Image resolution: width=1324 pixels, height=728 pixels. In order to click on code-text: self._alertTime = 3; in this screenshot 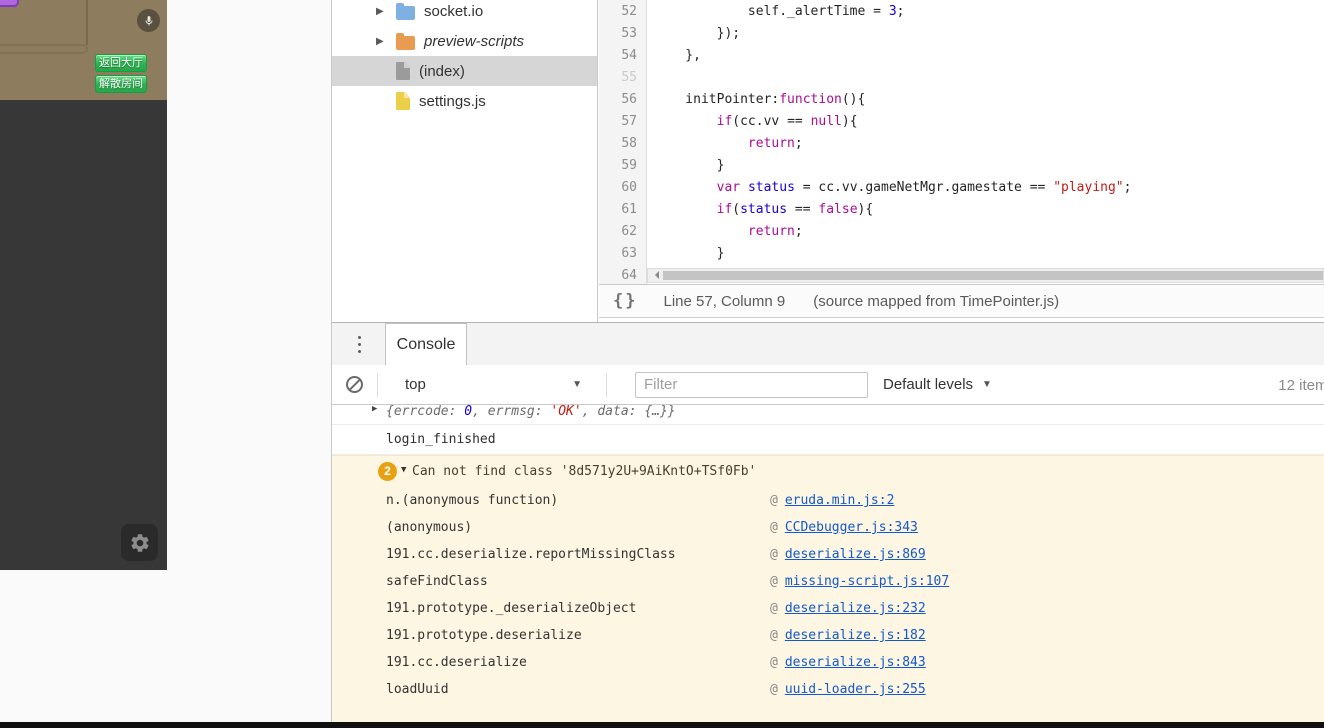, I will do `click(779, 11)`.